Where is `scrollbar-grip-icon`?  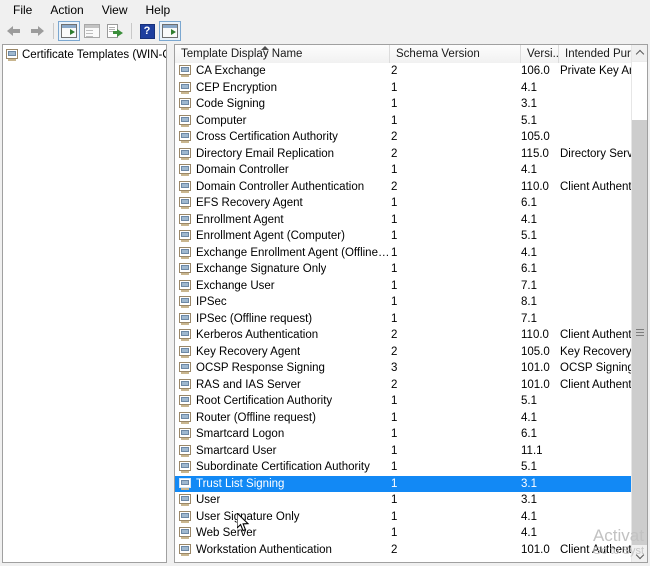 scrollbar-grip-icon is located at coordinates (640, 330).